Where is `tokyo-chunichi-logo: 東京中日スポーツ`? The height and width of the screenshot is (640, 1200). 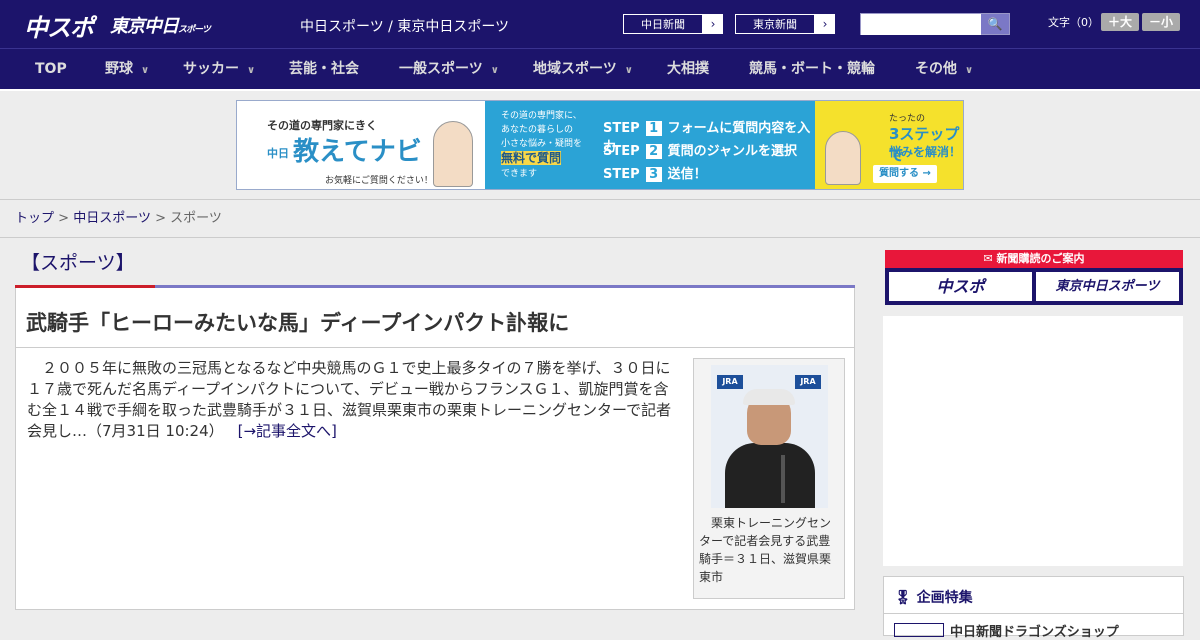 tokyo-chunichi-logo: 東京中日スポーツ is located at coordinates (160, 25).